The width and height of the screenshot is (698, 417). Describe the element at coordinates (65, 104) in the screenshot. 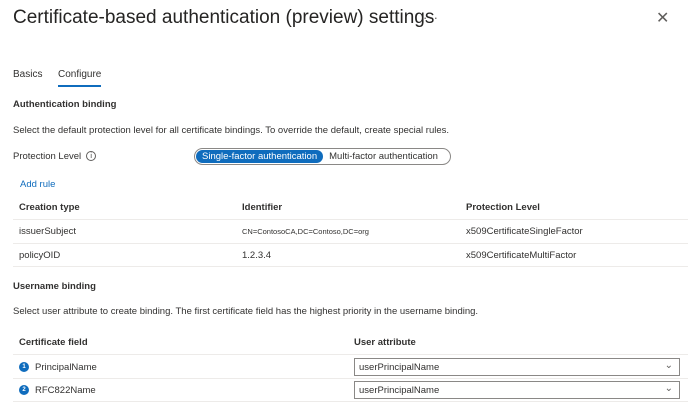

I see `auth-binding-heading: Authentication binding` at that location.